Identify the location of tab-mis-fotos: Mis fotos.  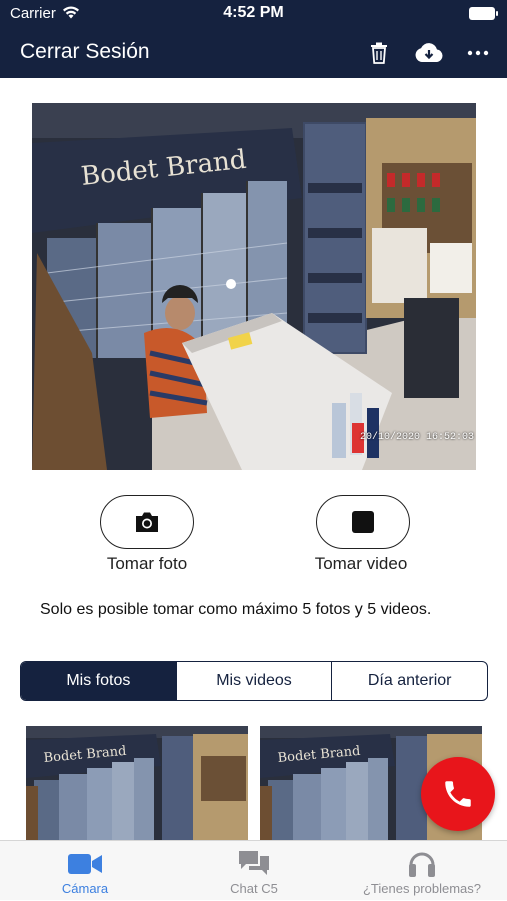
(99, 681).